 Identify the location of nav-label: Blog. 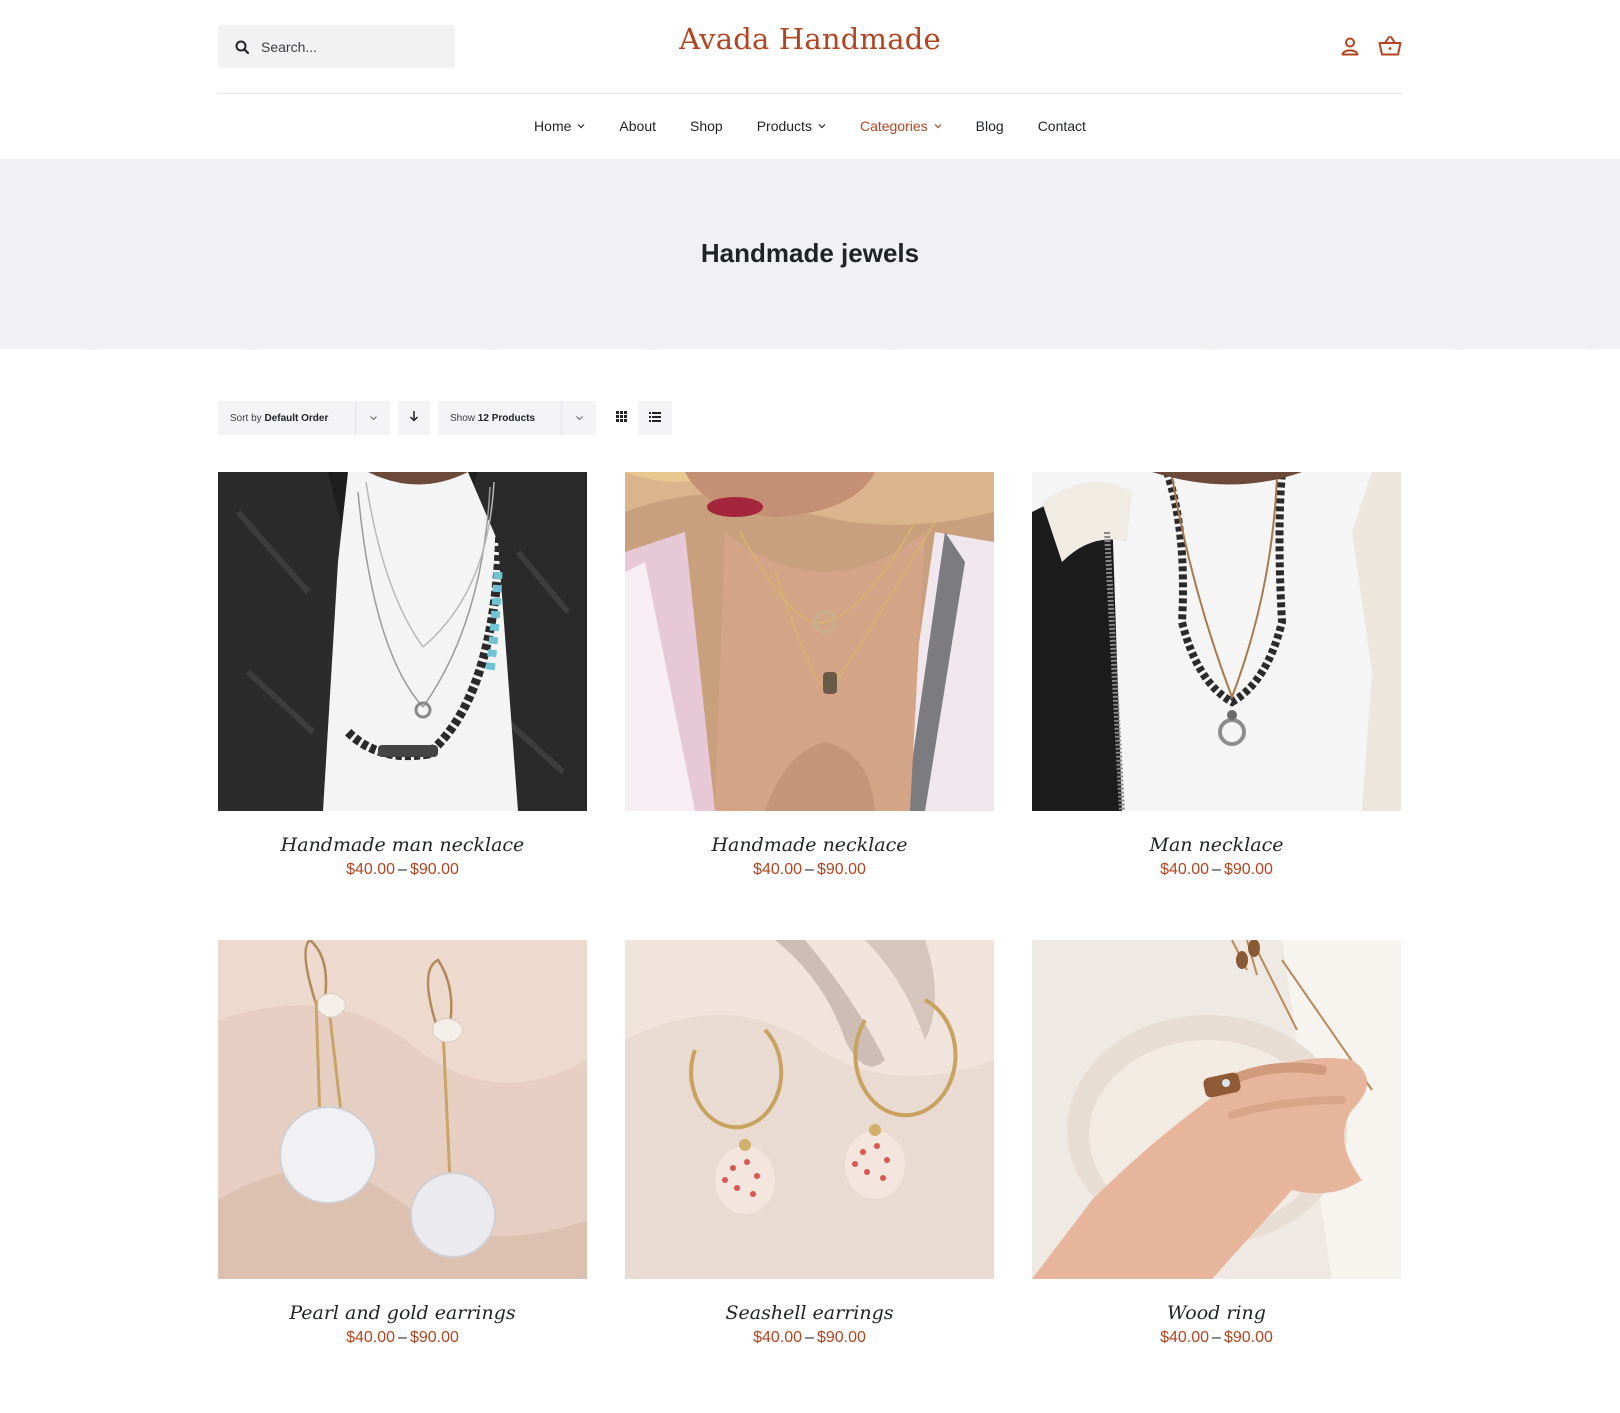
(989, 126).